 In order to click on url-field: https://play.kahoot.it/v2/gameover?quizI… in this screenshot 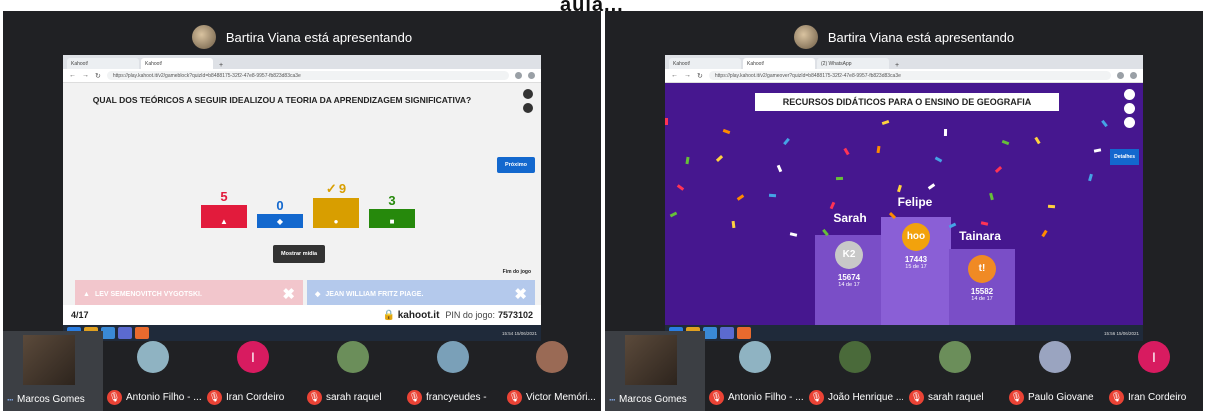, I will do `click(909, 75)`.